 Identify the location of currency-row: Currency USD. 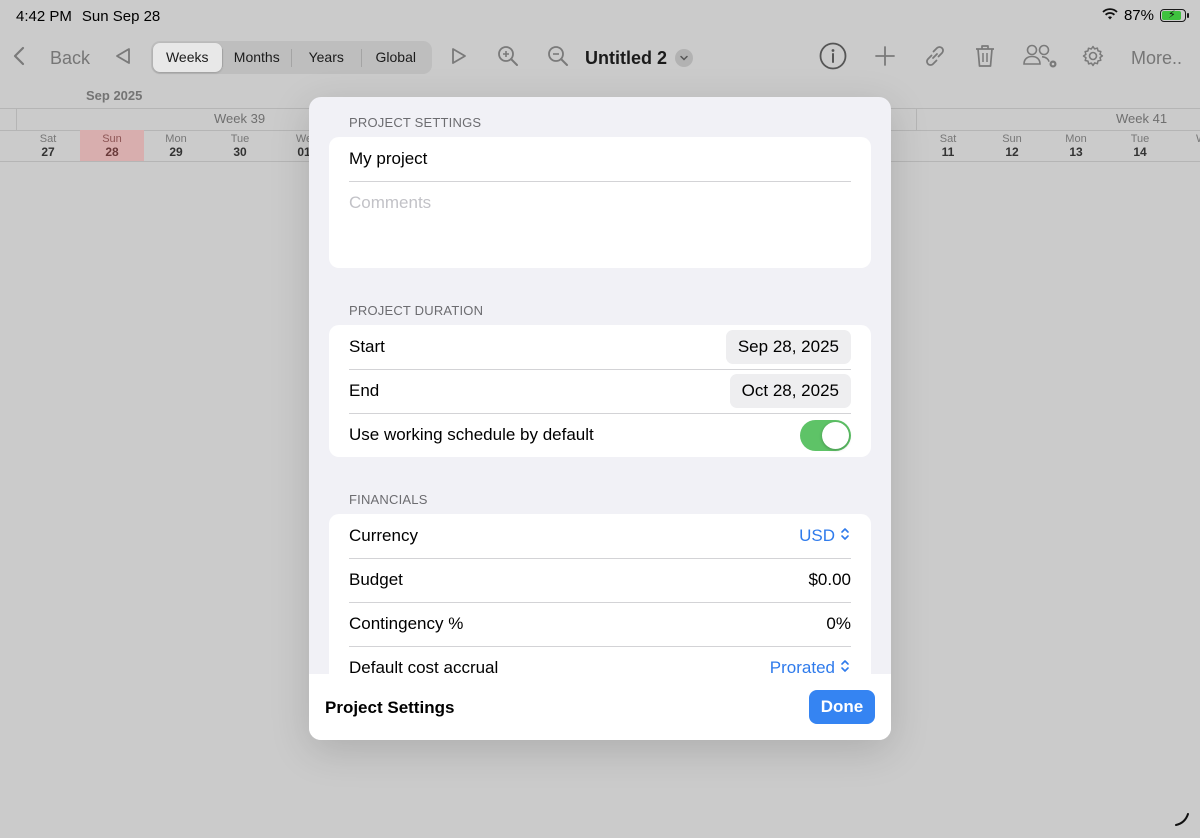
(600, 536).